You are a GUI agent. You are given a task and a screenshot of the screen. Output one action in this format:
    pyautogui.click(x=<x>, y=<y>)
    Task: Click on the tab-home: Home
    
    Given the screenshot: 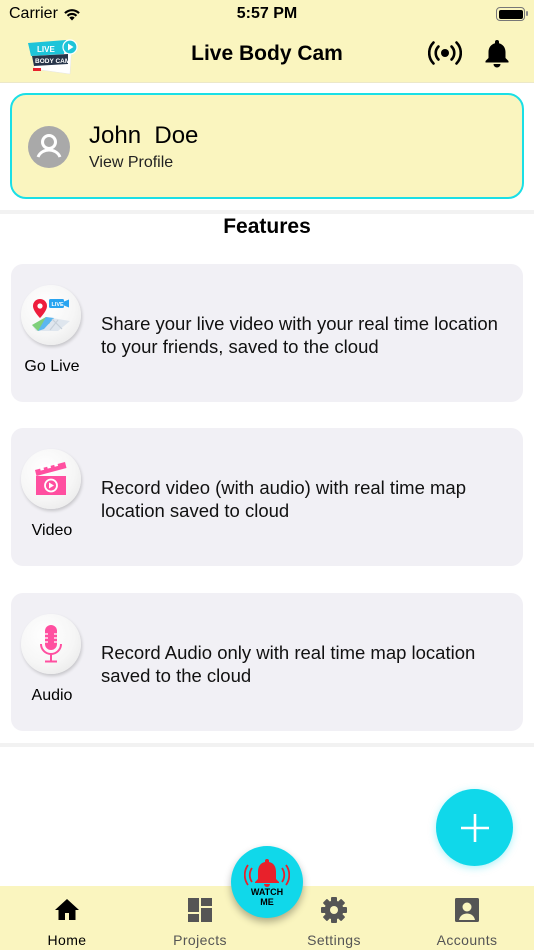 What is the action you would take?
    pyautogui.click(x=67, y=918)
    